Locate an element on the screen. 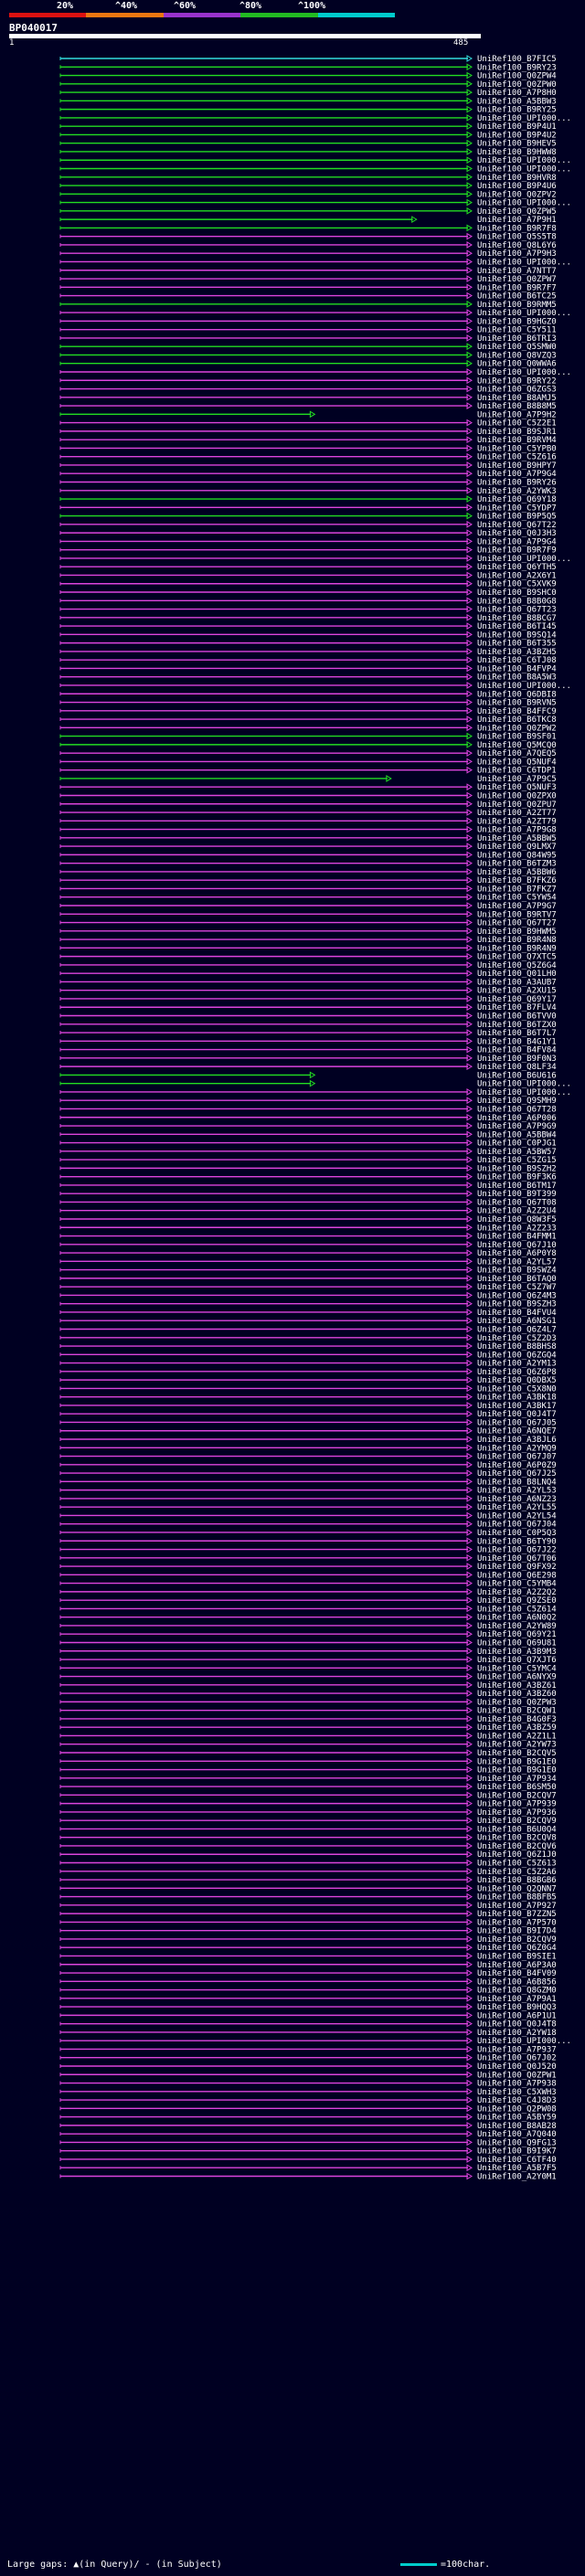 Image resolution: width=585 pixels, height=2576 pixels. hit-id-label: UniRef100_A2Y0M1 is located at coordinates (517, 2177).